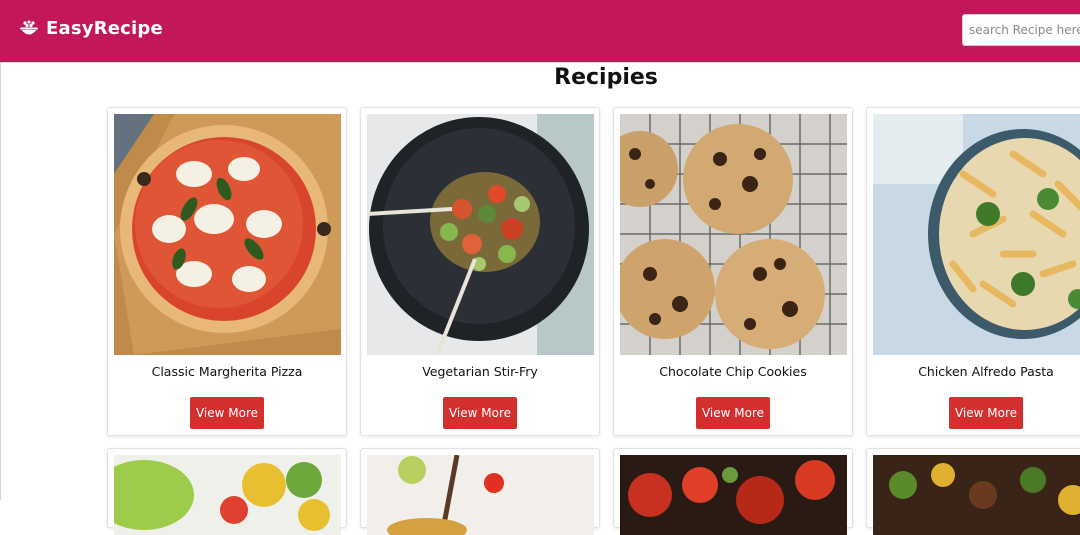  What do you see at coordinates (733, 234) in the screenshot?
I see `chocolate-chip-cookies-photo` at bounding box center [733, 234].